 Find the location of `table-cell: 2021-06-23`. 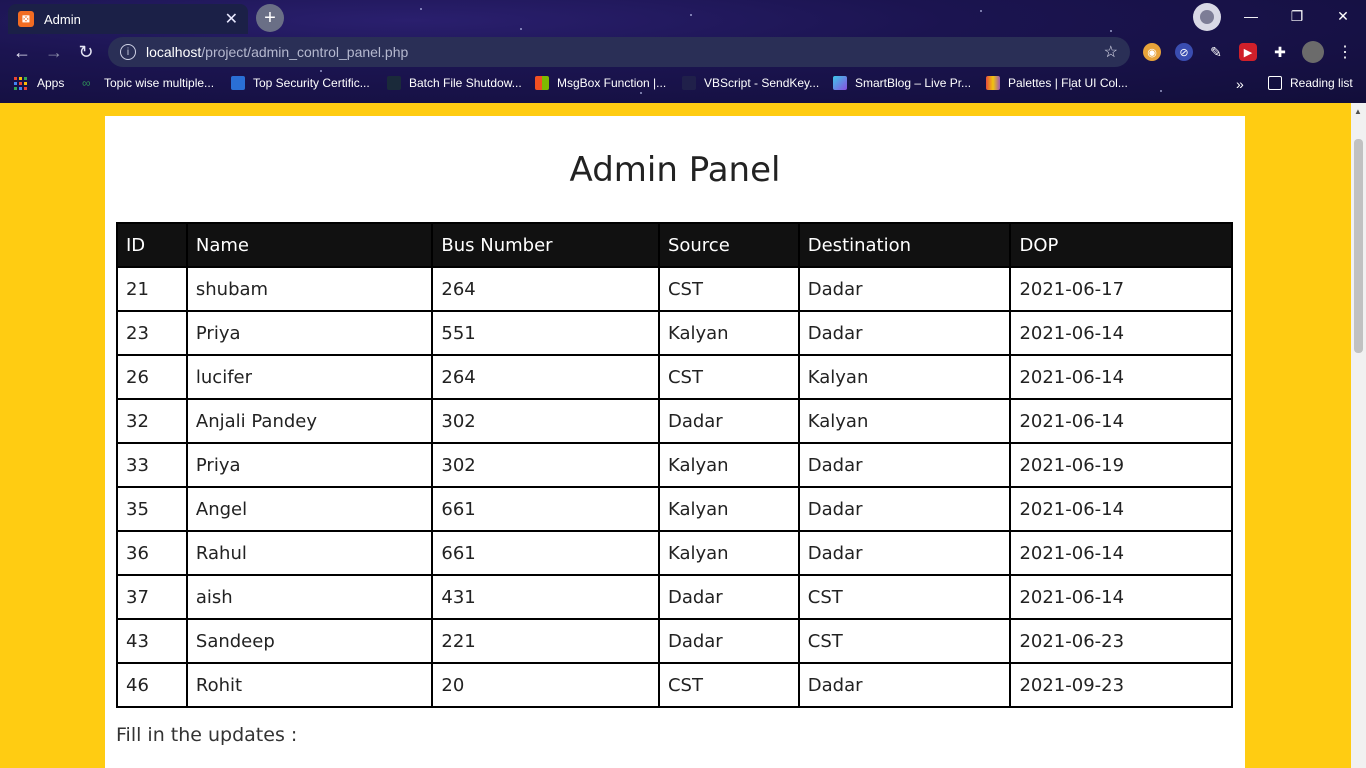

table-cell: 2021-06-23 is located at coordinates (1121, 641).